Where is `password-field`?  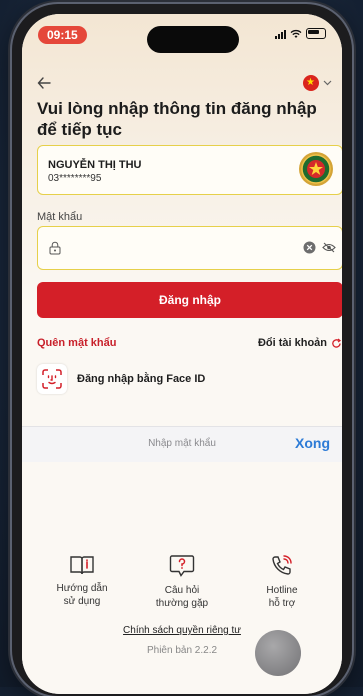 password-field is located at coordinates (189, 248).